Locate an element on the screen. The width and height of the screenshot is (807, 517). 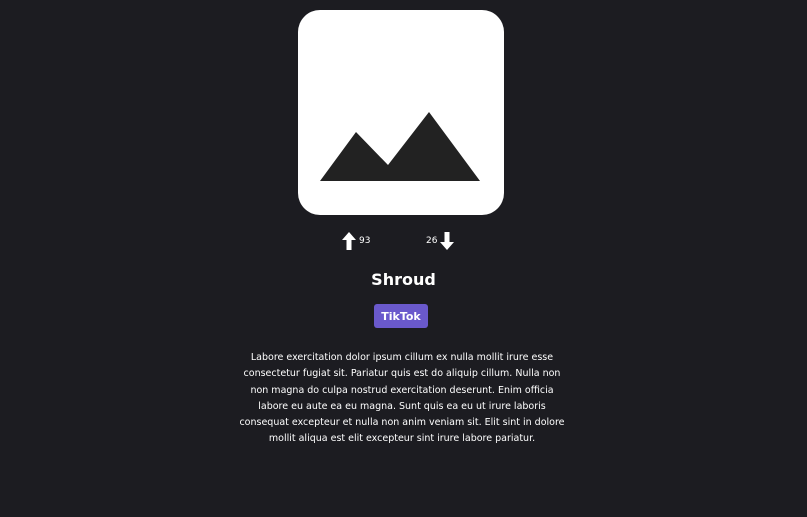
upvote-button: 93 is located at coordinates (356, 241).